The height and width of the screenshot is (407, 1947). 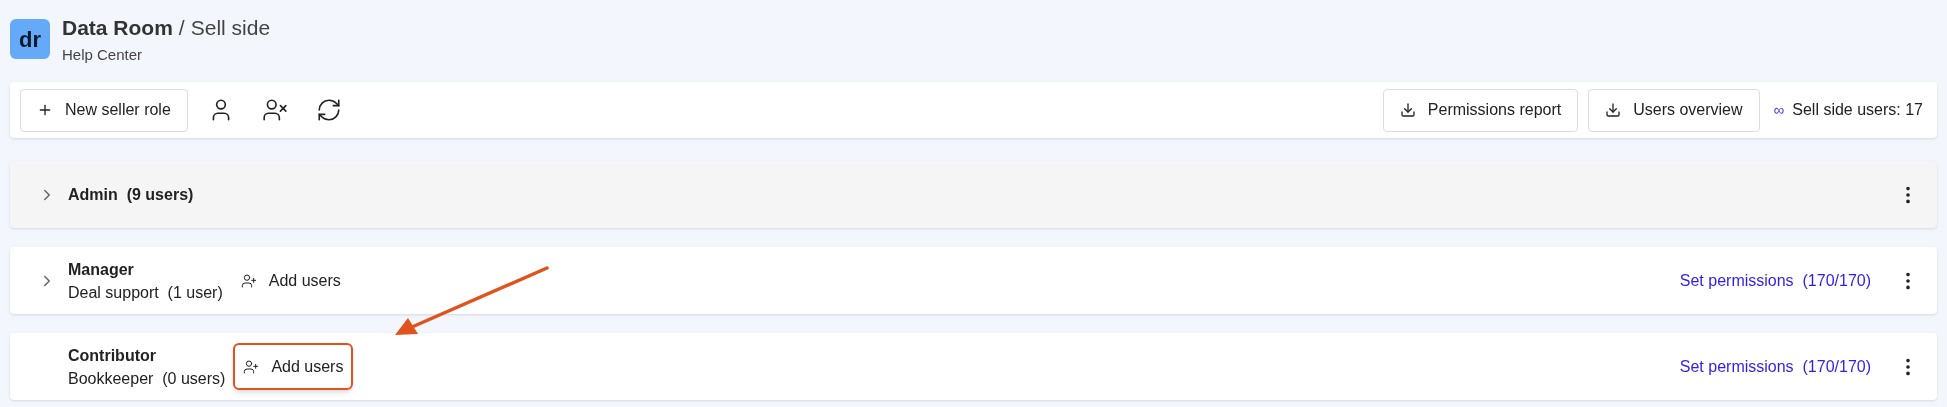 What do you see at coordinates (328, 110) in the screenshot?
I see `refresh-icon` at bounding box center [328, 110].